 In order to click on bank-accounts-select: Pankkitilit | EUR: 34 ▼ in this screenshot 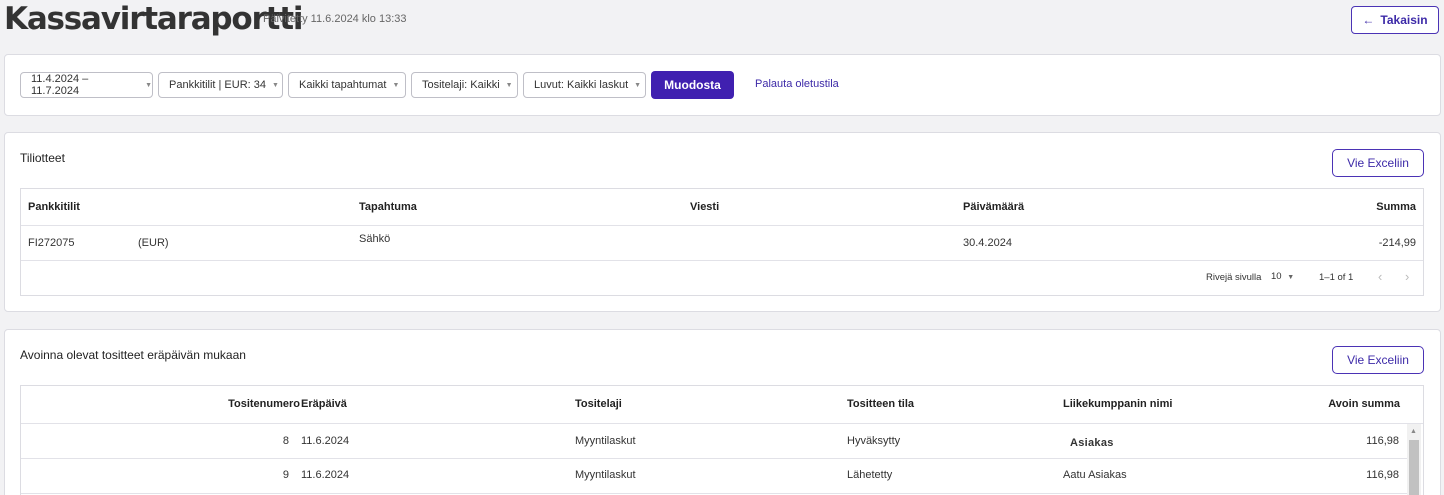, I will do `click(220, 85)`.